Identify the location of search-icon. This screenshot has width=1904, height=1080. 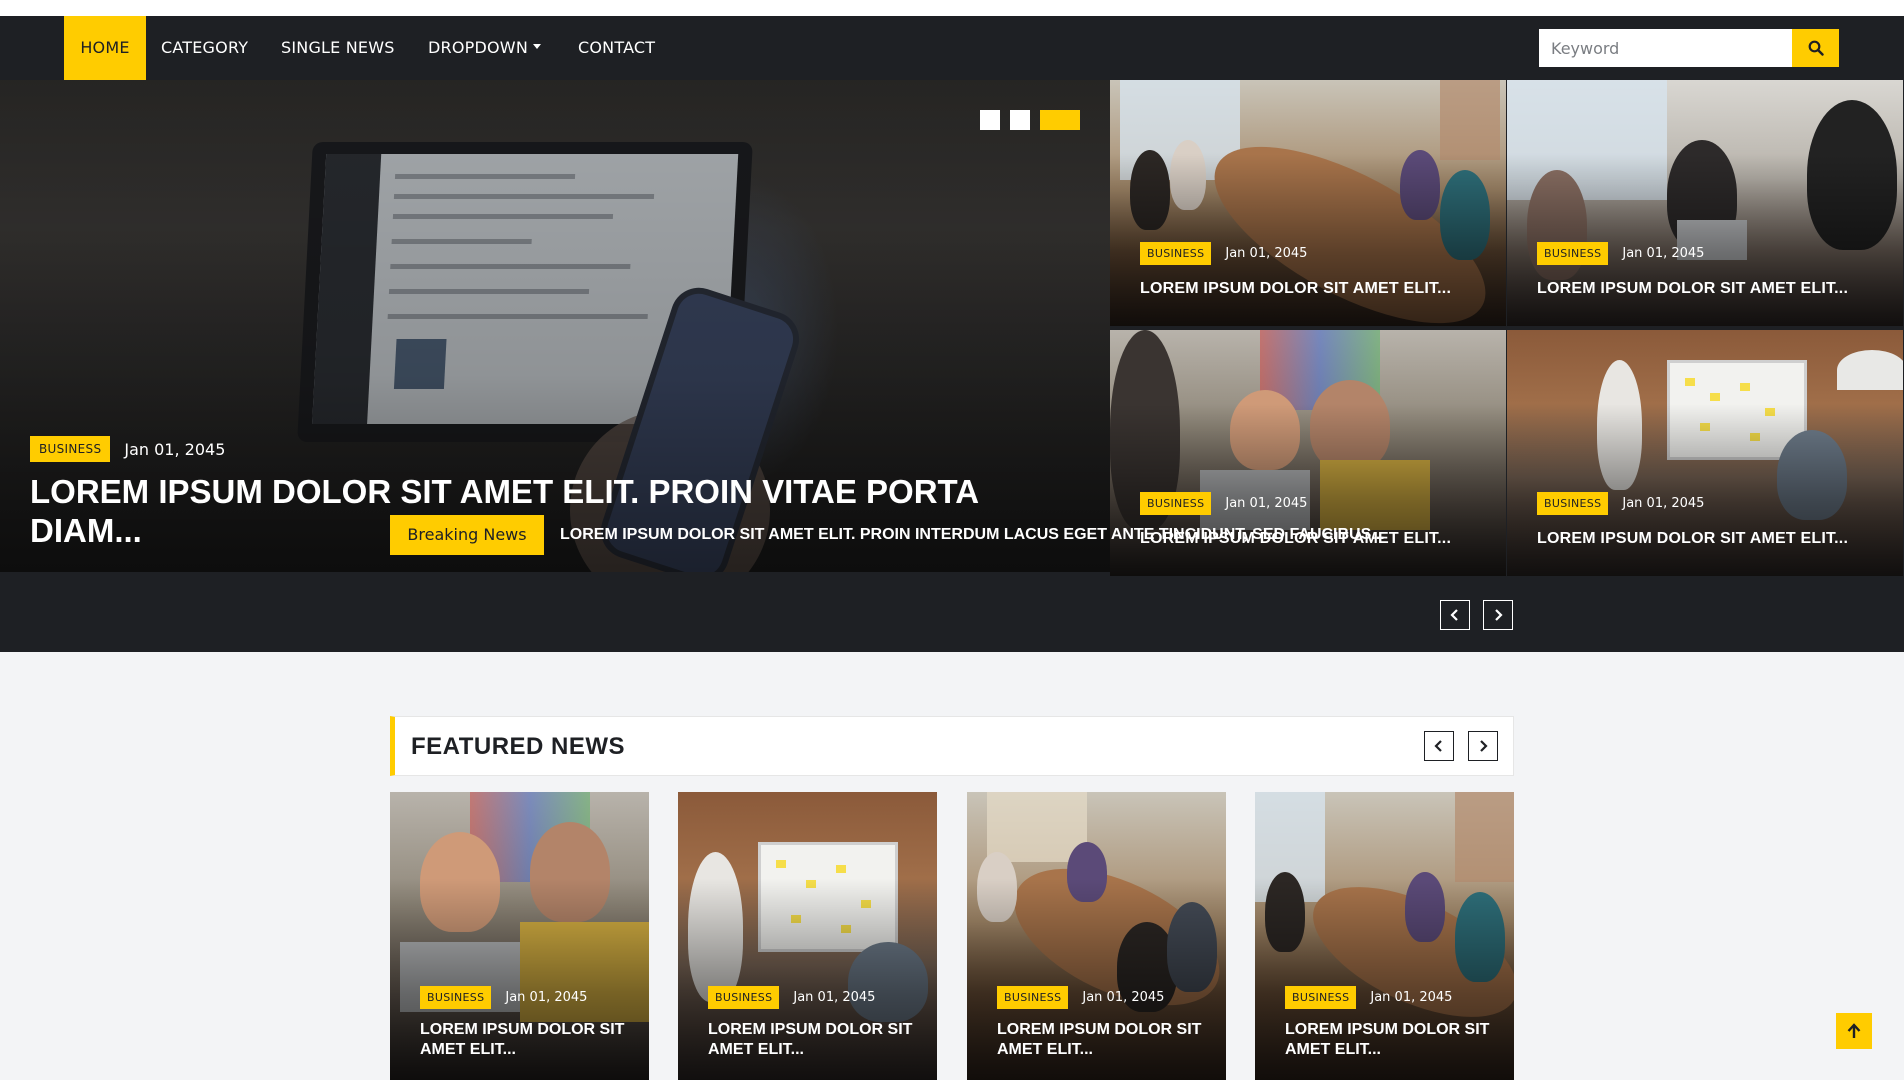
(1816, 48).